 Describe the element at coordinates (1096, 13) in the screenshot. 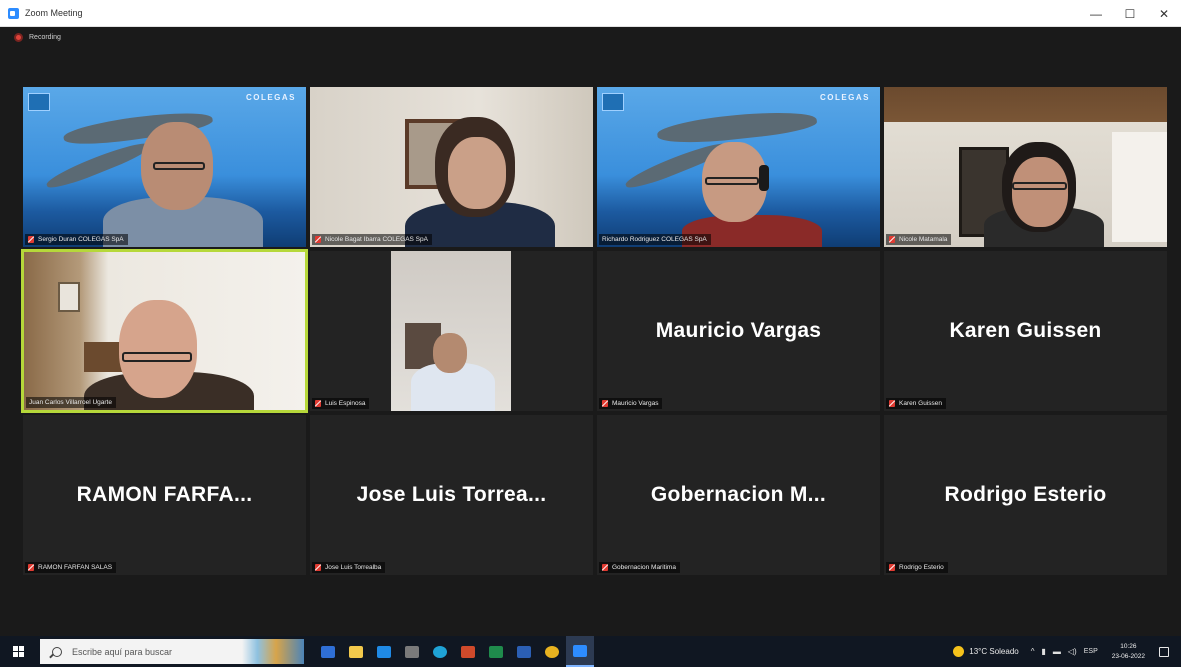

I see `minimize-button: —` at that location.